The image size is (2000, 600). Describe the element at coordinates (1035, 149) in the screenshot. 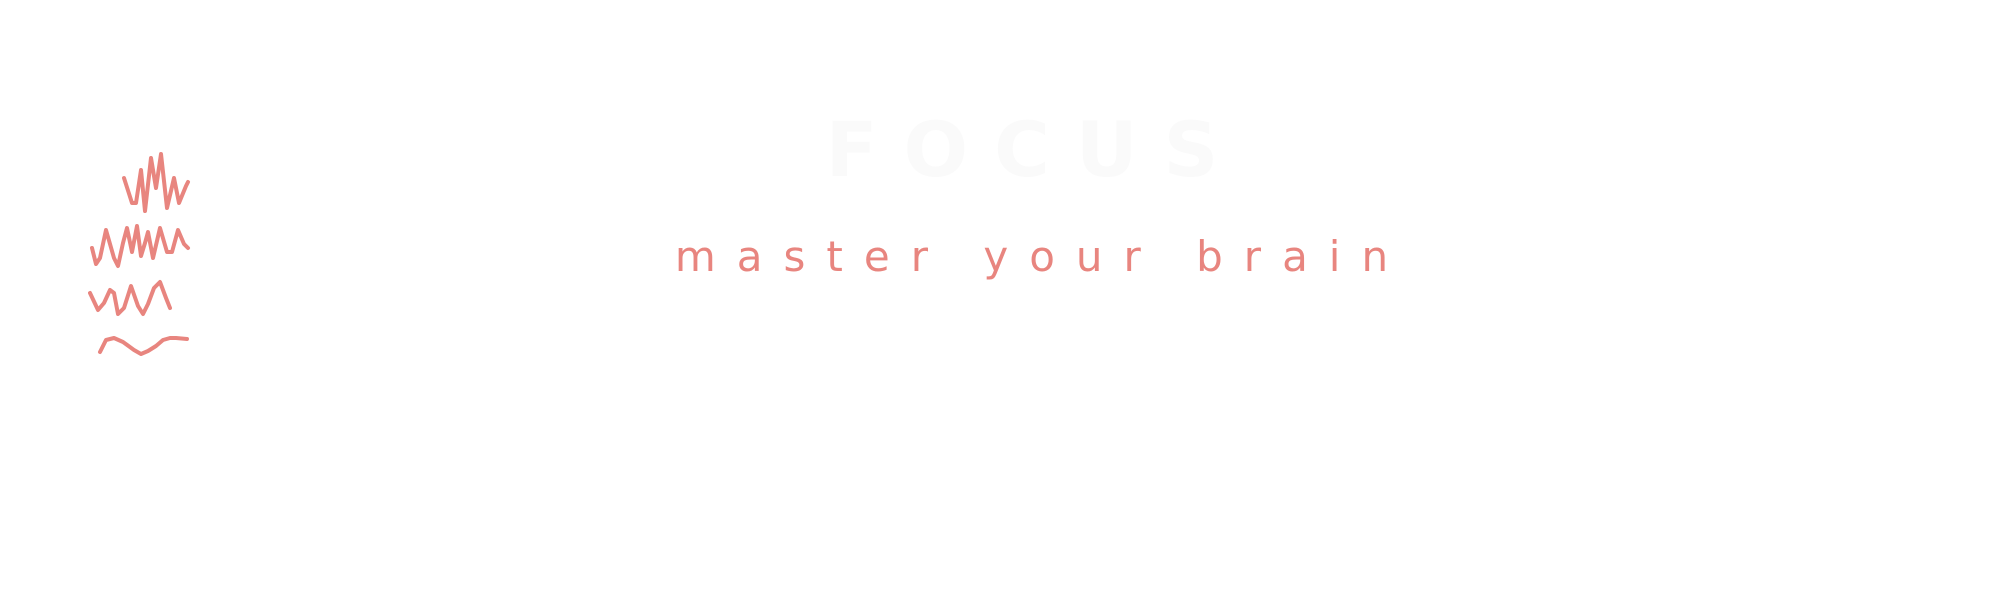

I see `app-title: FOCUS` at that location.